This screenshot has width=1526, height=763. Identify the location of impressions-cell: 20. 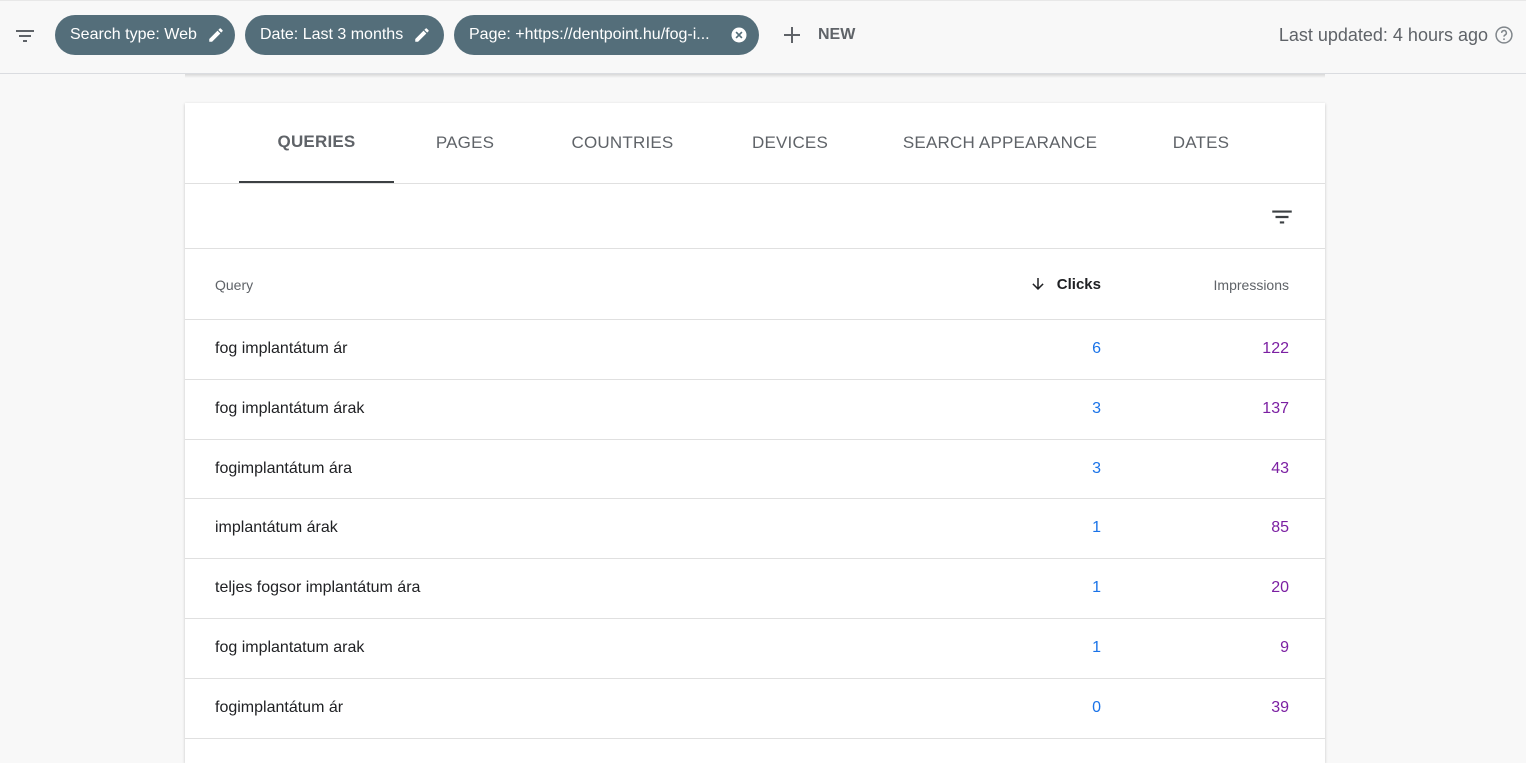
(1280, 588).